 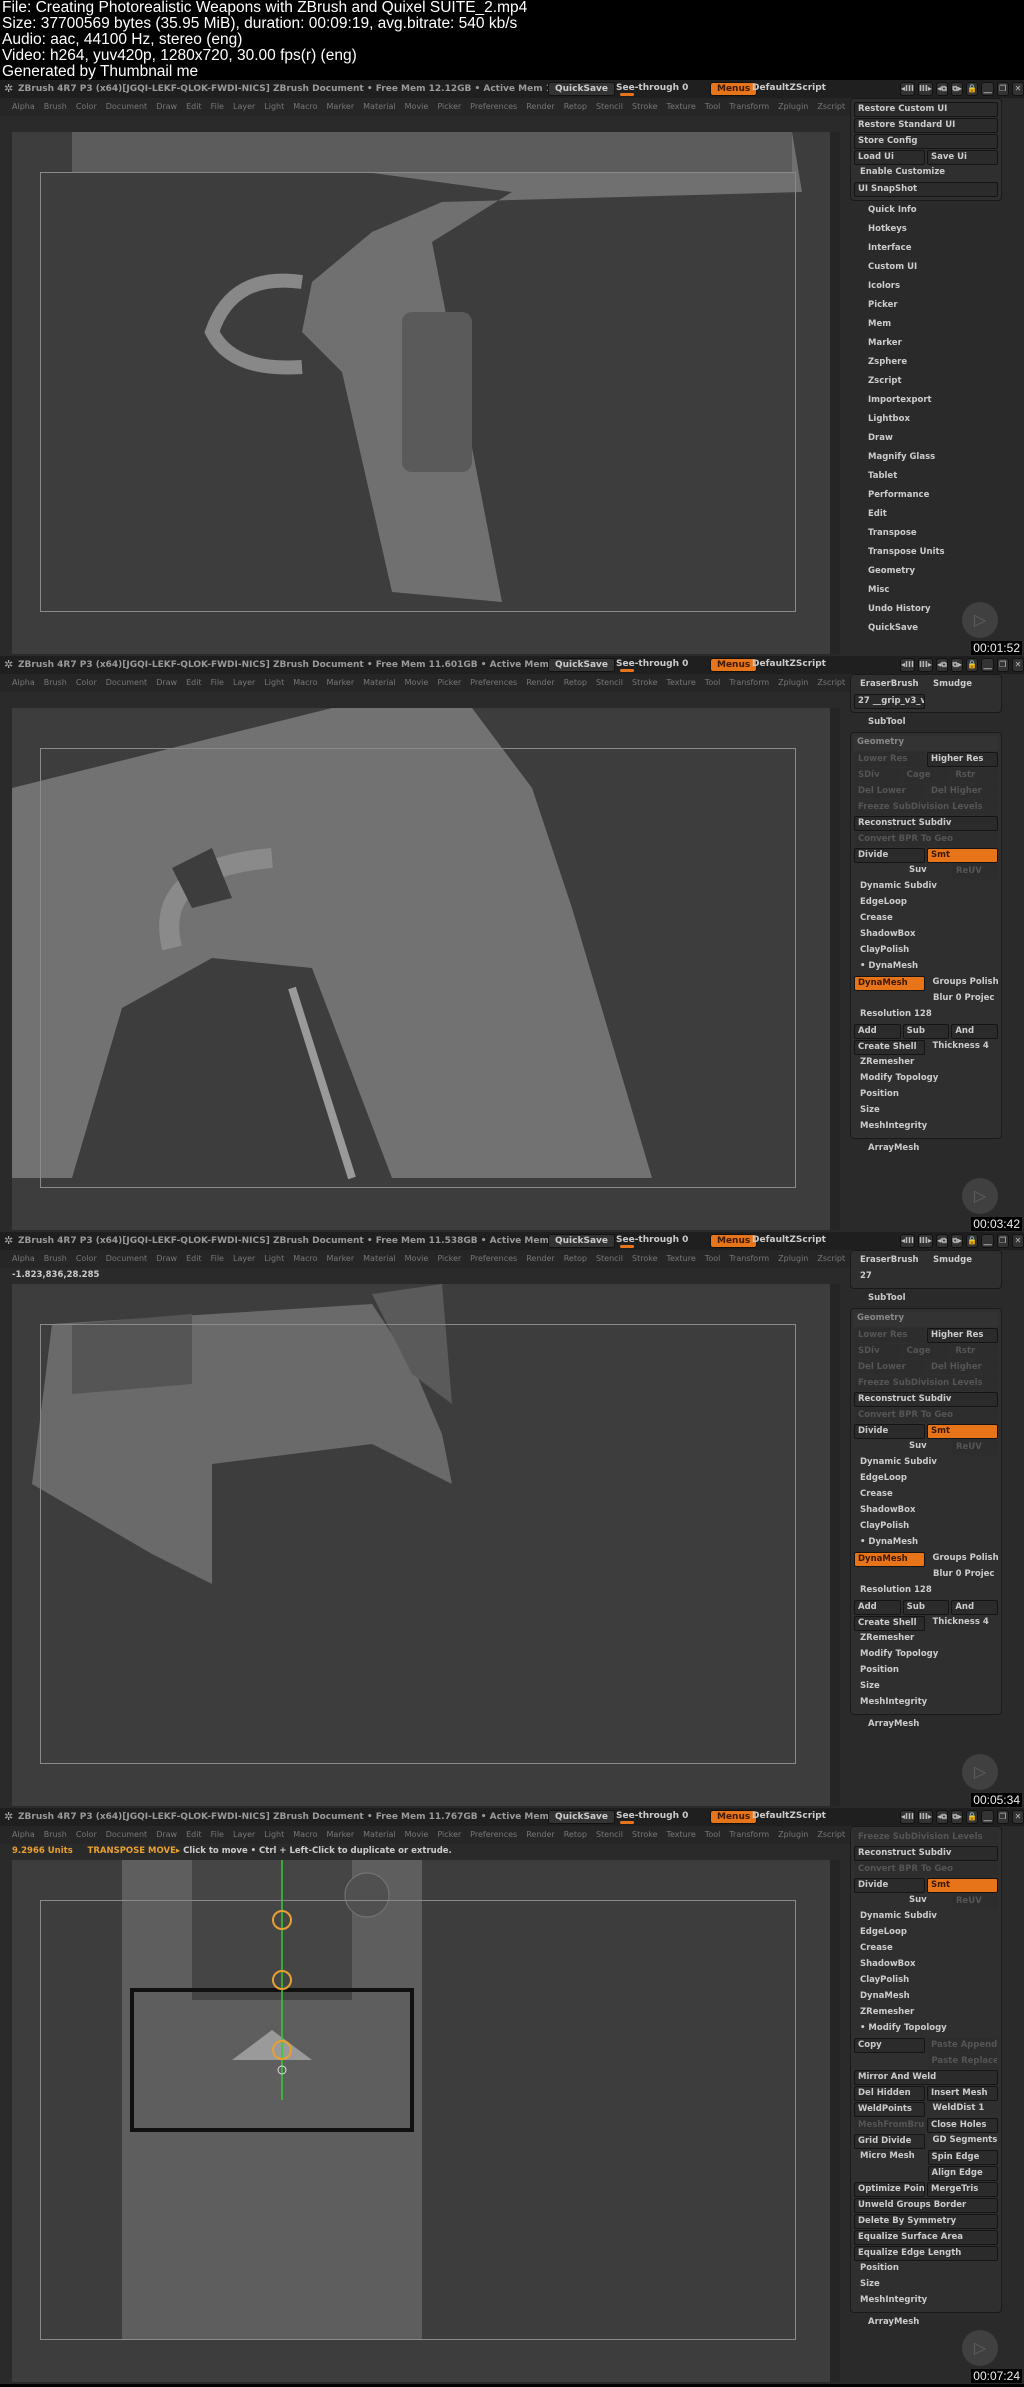 What do you see at coordinates (926, 514) in the screenshot?
I see `menu-edit: Edit` at bounding box center [926, 514].